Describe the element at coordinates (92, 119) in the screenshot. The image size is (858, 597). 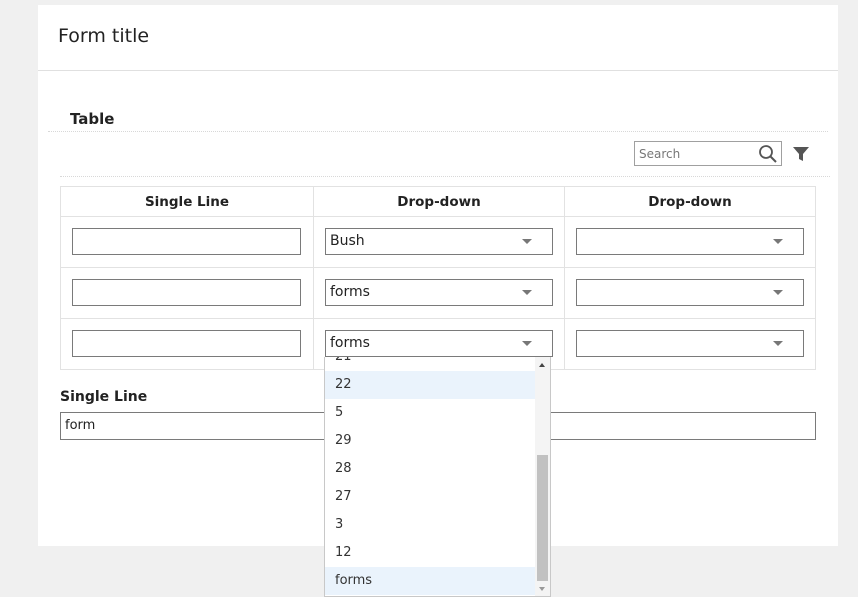
I see `section-title: Table` at that location.